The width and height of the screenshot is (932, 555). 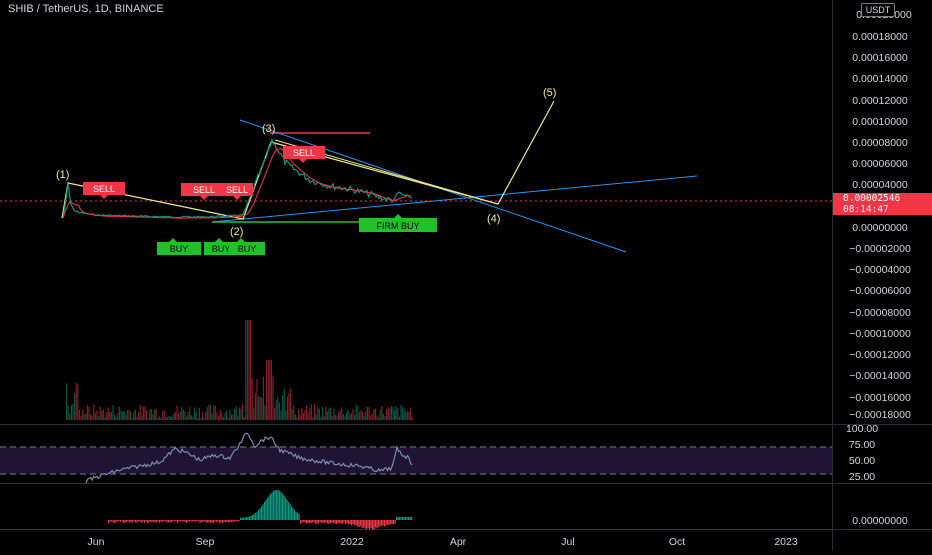 What do you see at coordinates (880, 101) in the screenshot?
I see `price-axis-label: 0.00012000` at bounding box center [880, 101].